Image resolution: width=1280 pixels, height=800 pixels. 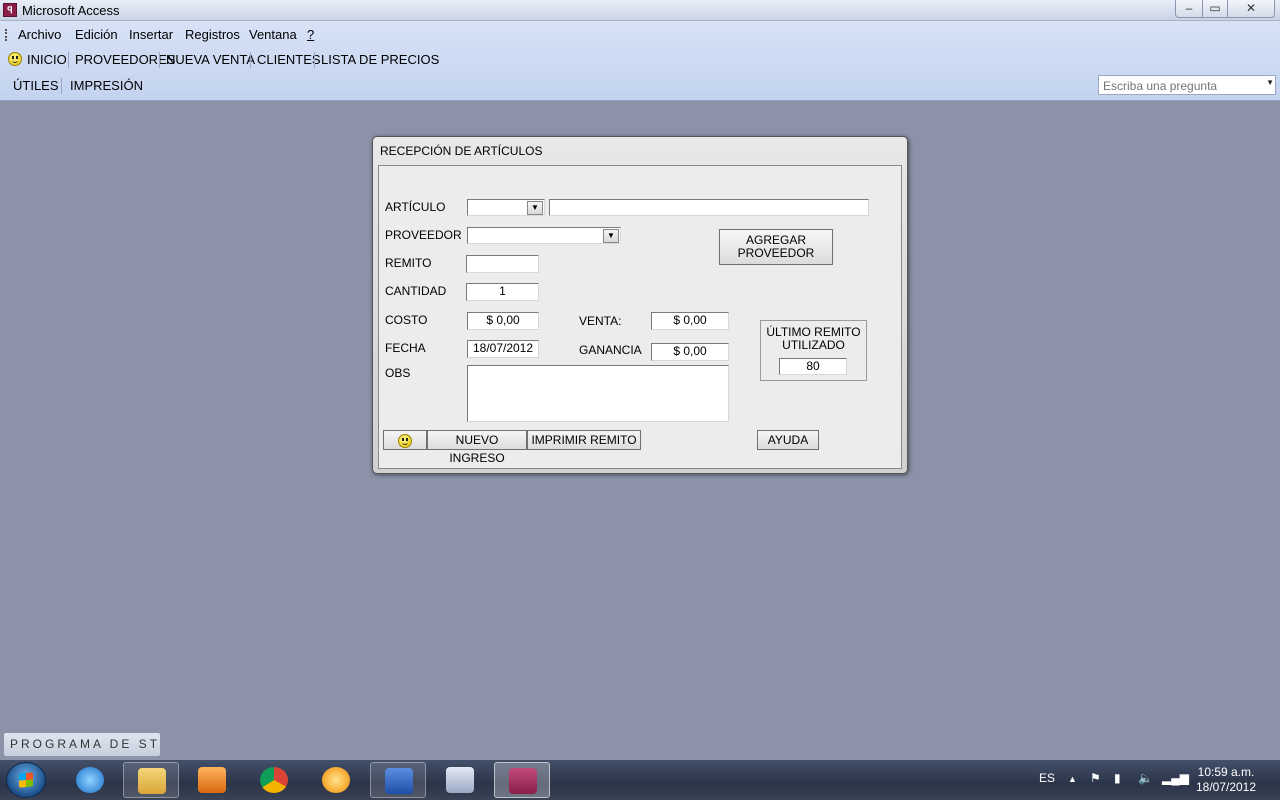 I want to click on help-question-input, so click(x=1183, y=86).